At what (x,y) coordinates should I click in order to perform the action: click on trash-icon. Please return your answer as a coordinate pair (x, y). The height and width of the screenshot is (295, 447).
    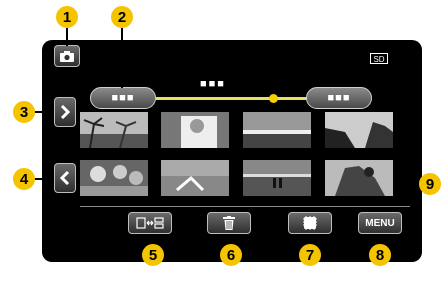
    Looking at the image, I should click on (229, 223).